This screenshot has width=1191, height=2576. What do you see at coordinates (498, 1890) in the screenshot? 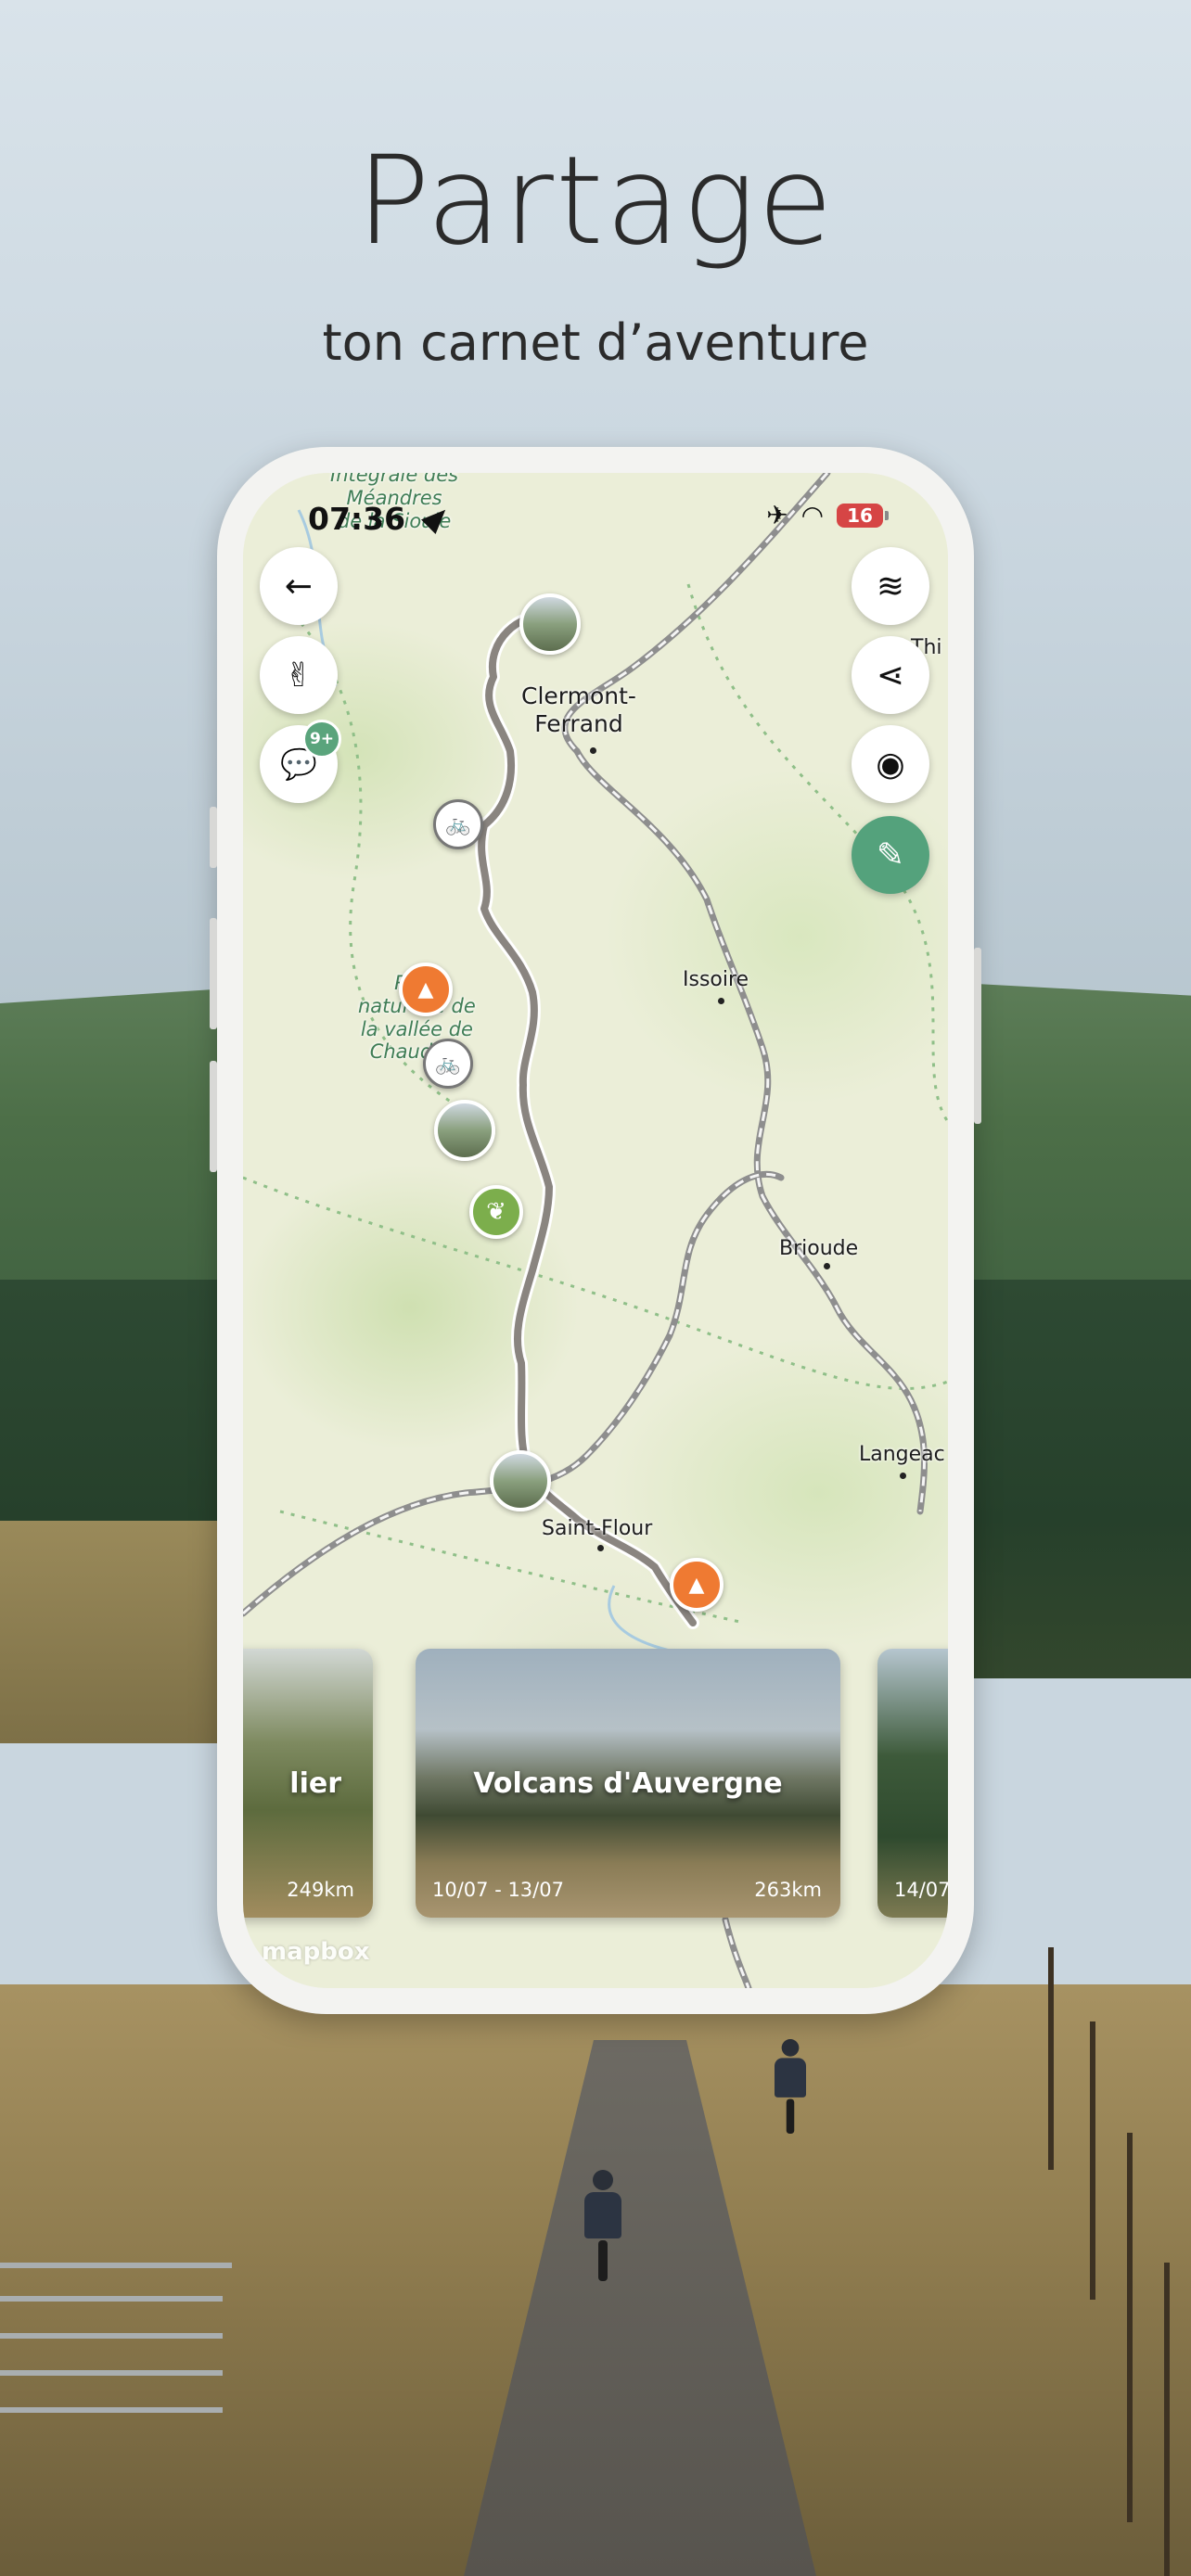
I see `trip-card-date: 10/07 - 13/07` at bounding box center [498, 1890].